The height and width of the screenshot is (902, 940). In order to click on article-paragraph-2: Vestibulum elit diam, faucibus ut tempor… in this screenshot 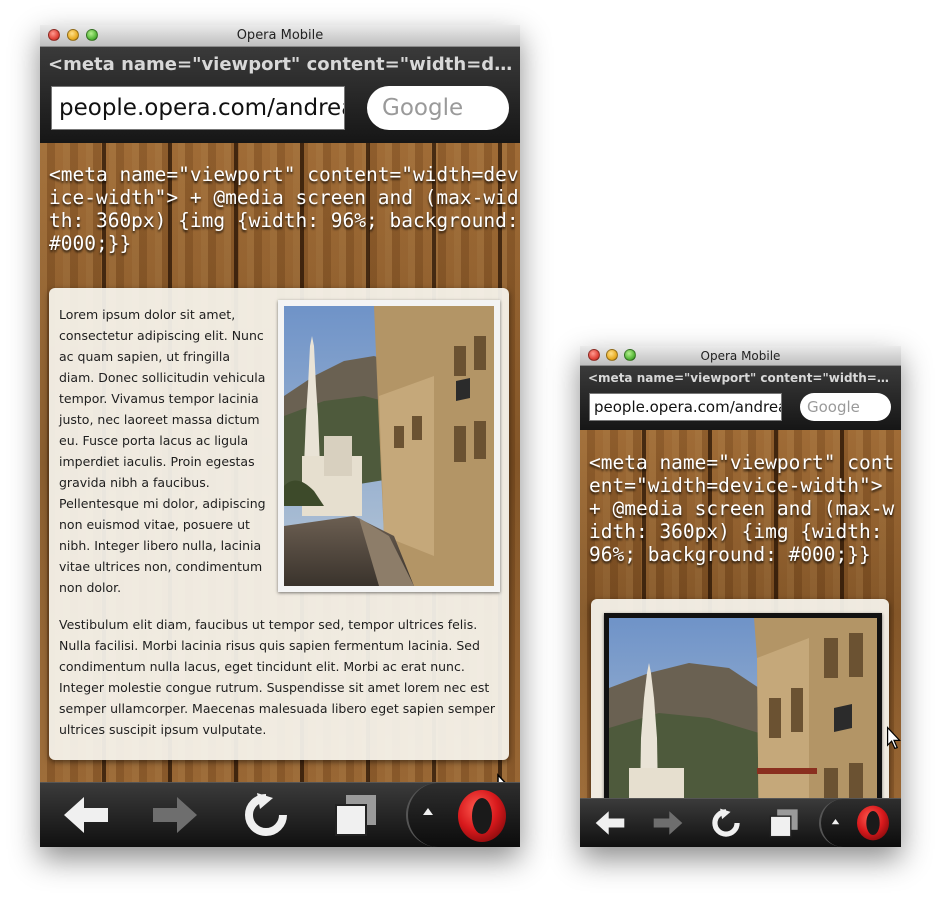, I will do `click(277, 677)`.